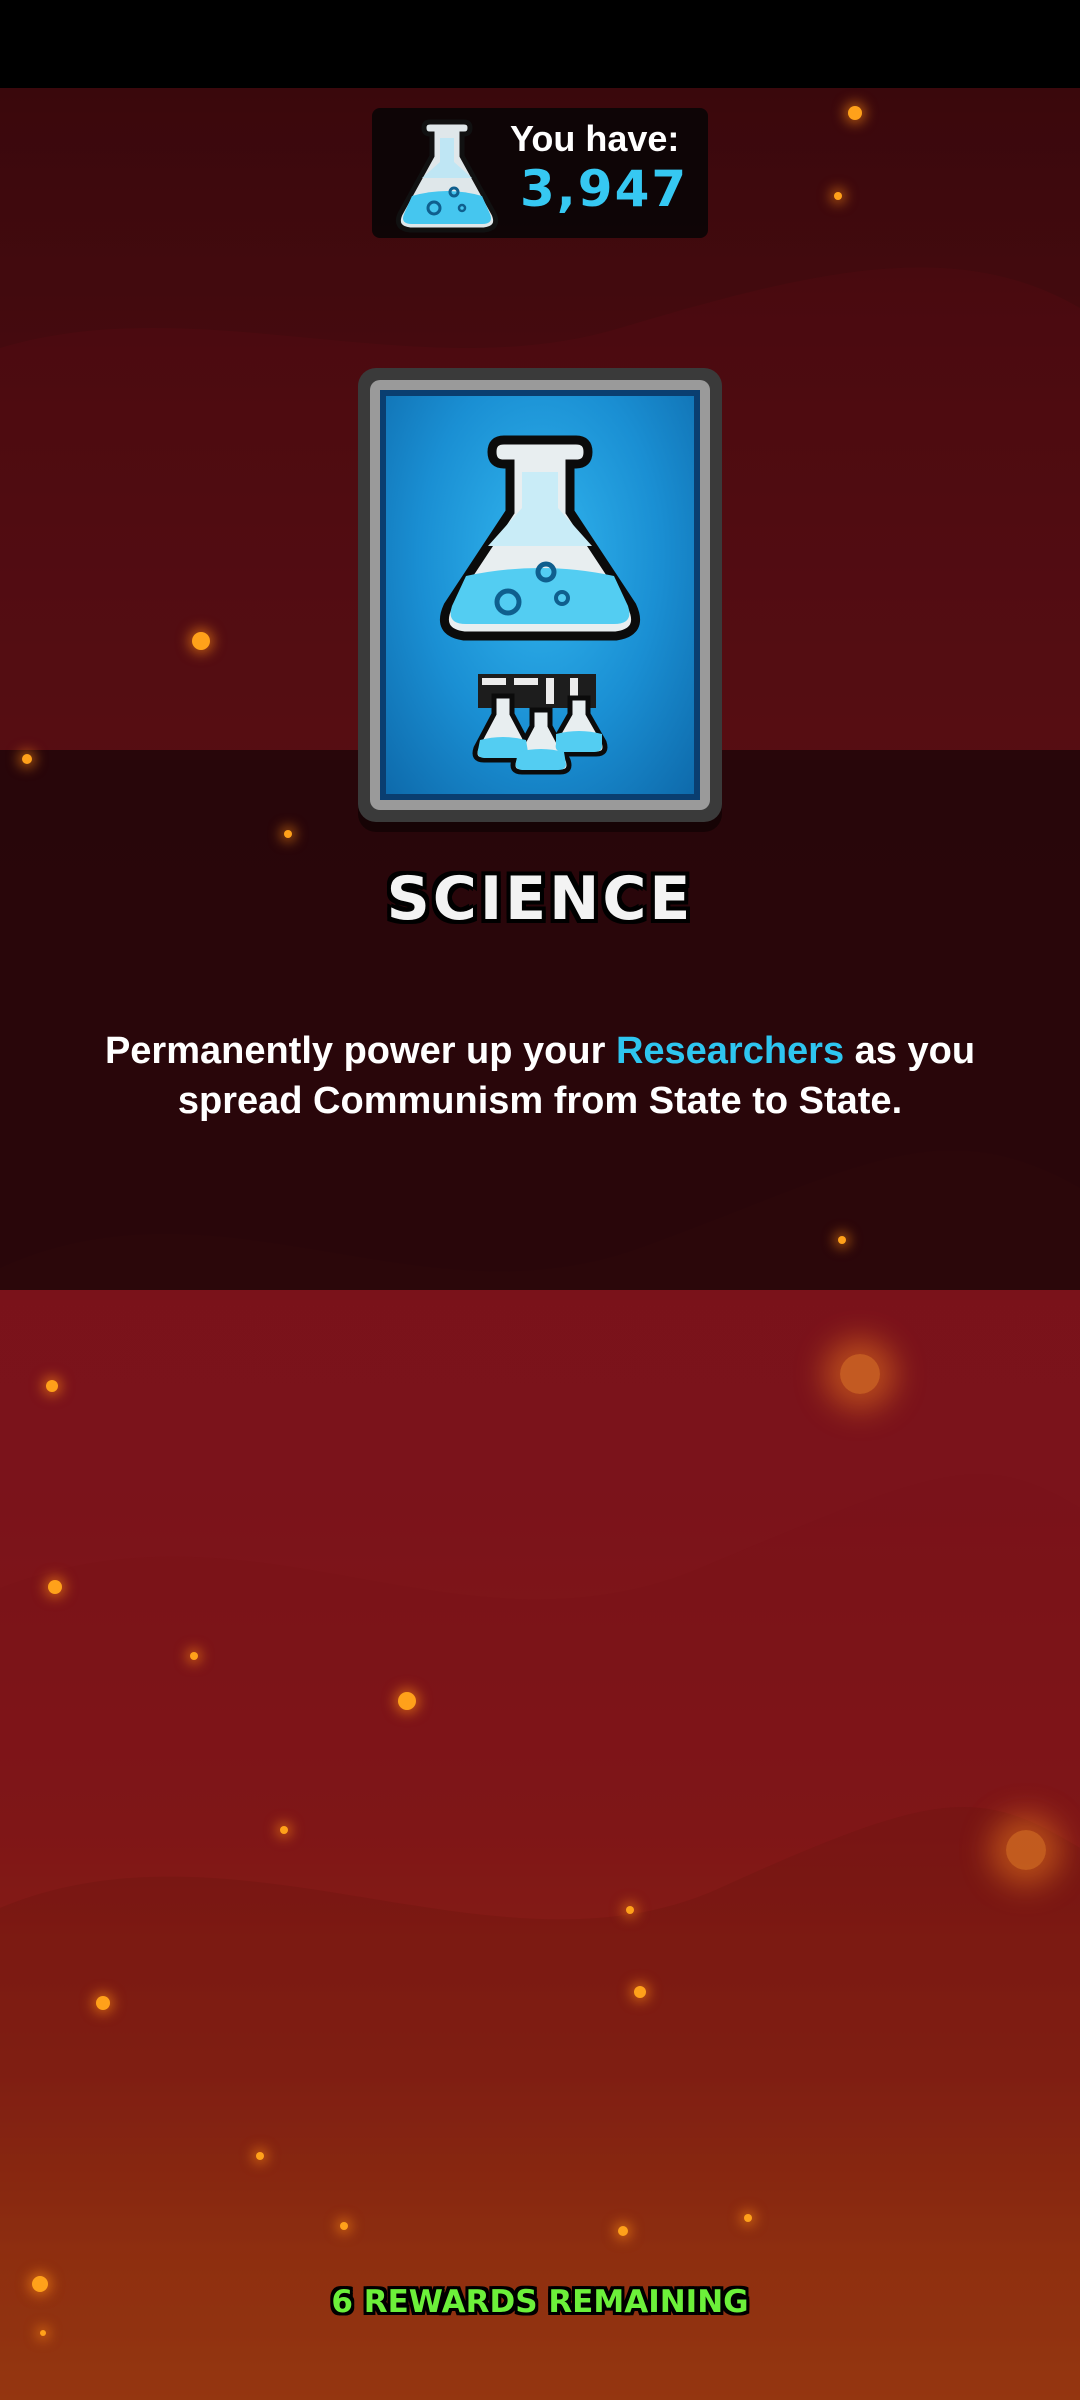 This screenshot has width=1080, height=2400. I want to click on reward-card, so click(540, 595).